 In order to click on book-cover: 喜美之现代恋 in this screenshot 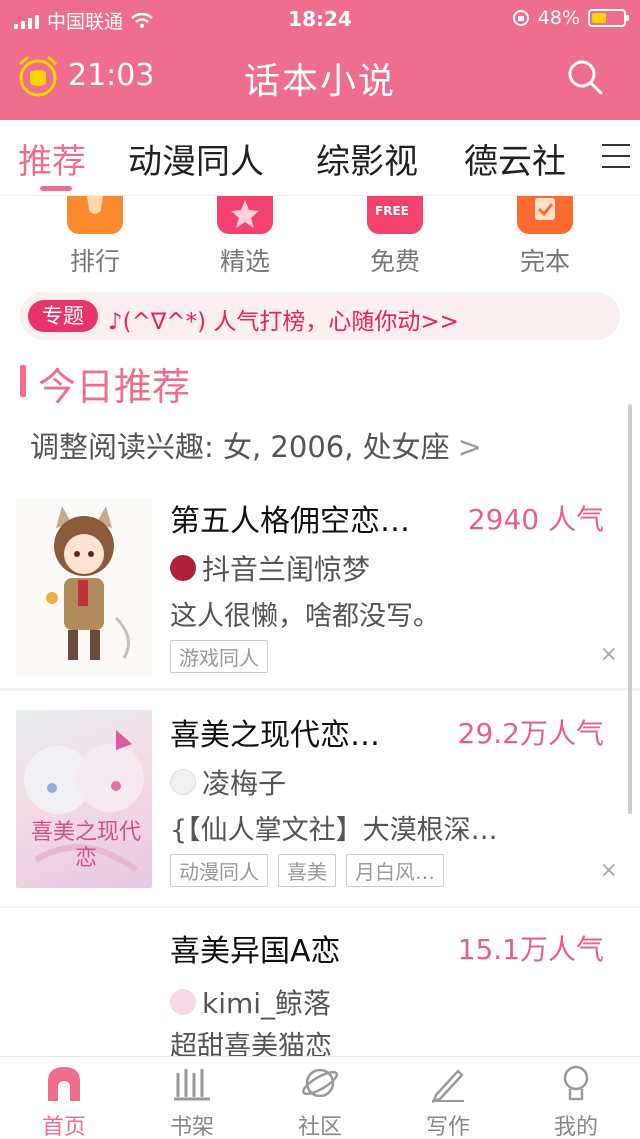, I will do `click(84, 799)`.